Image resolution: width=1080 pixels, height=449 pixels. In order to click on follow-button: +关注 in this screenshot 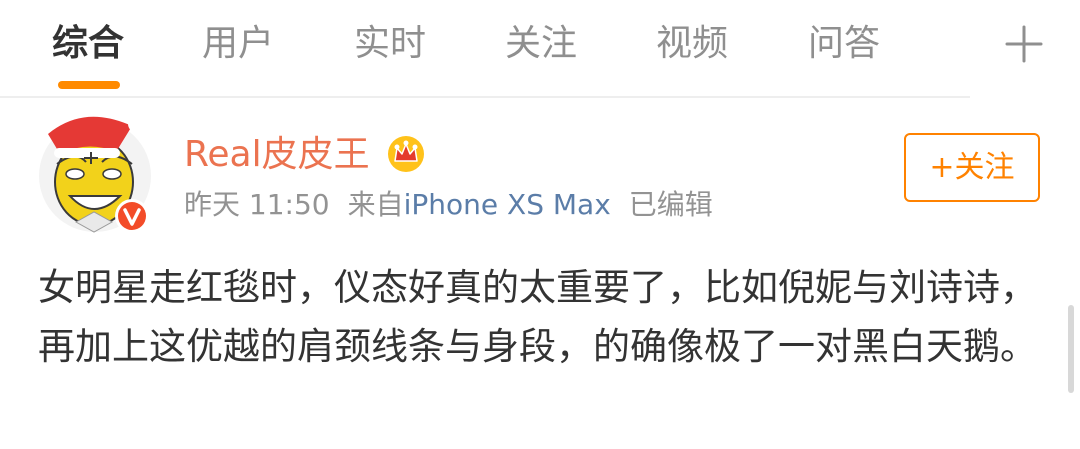, I will do `click(972, 167)`.